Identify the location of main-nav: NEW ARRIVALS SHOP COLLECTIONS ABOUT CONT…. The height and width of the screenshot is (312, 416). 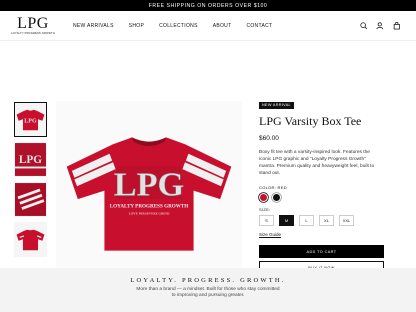
(172, 26).